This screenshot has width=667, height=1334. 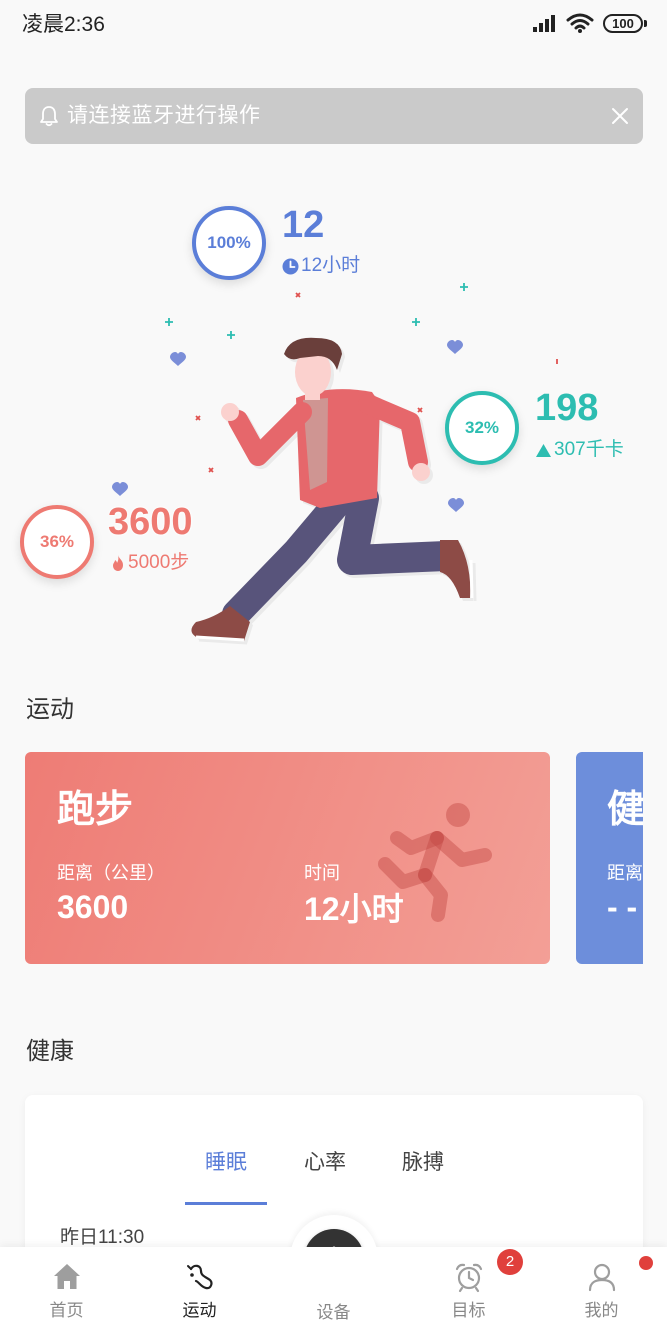 I want to click on steps-detail-text: 5000步, so click(x=159, y=562).